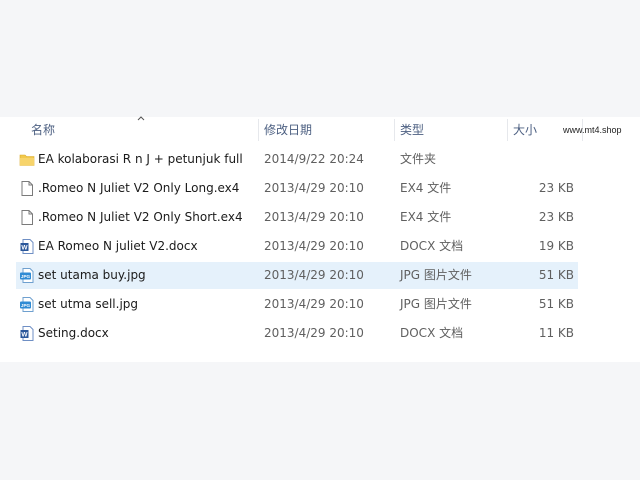 The height and width of the screenshot is (480, 640). I want to click on column-header-size: 大小, so click(525, 130).